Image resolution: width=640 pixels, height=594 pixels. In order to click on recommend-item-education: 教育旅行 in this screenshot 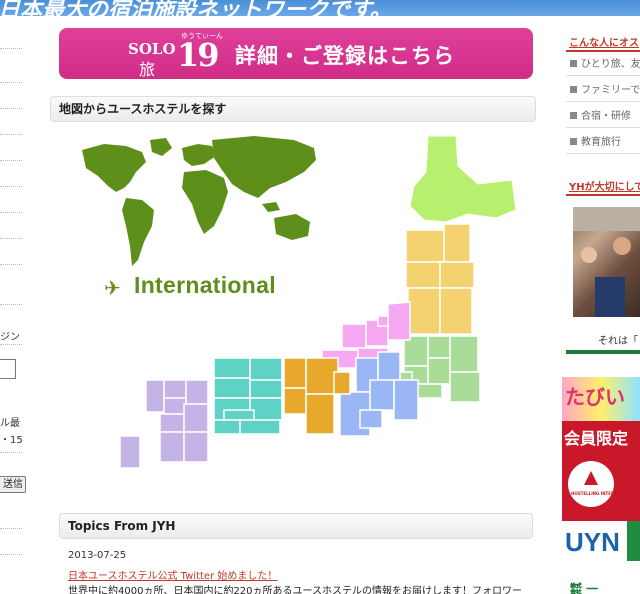, I will do `click(603, 143)`.